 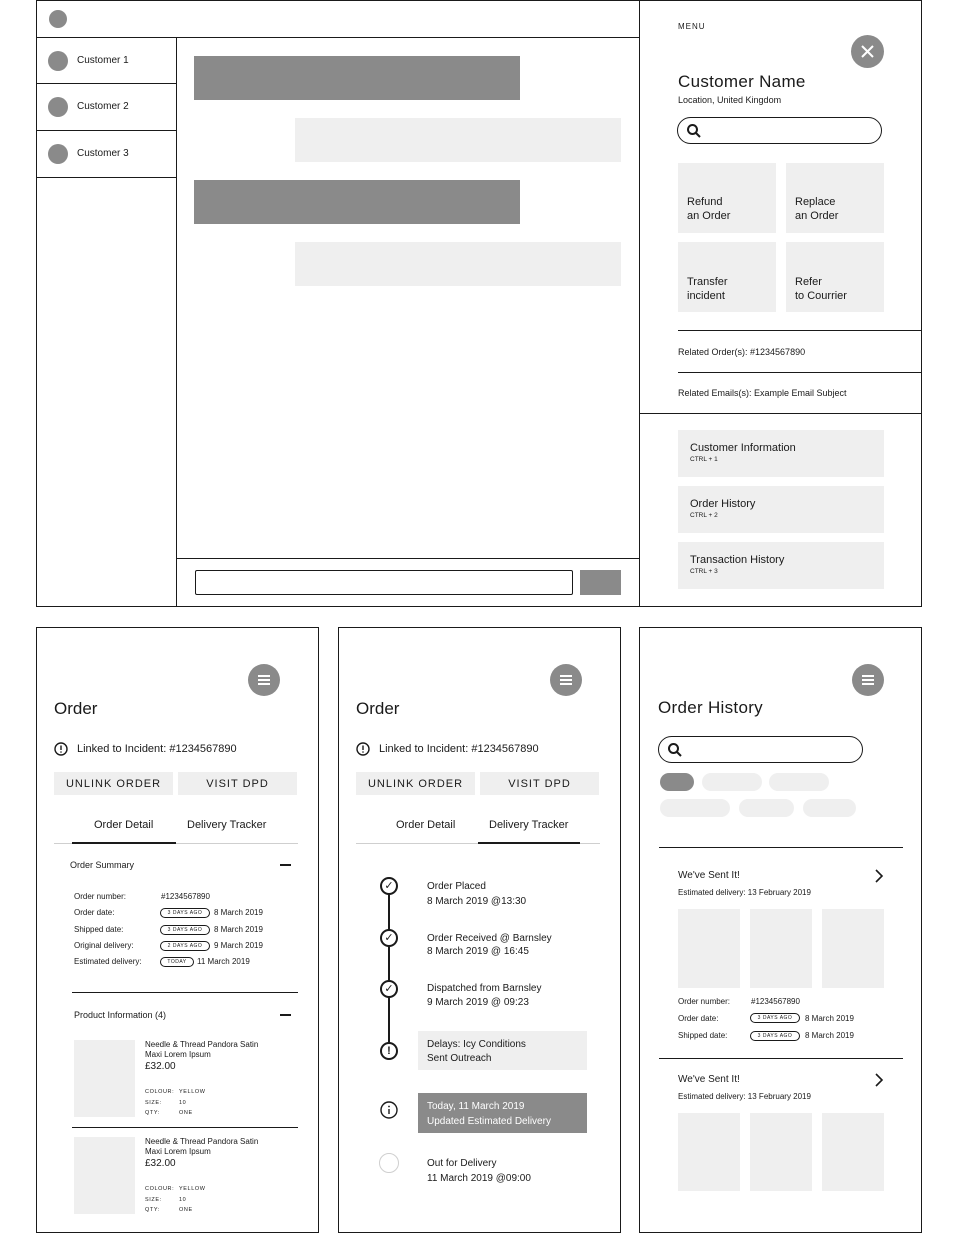 I want to click on summary-label: Estimated delivery:, so click(x=108, y=961).